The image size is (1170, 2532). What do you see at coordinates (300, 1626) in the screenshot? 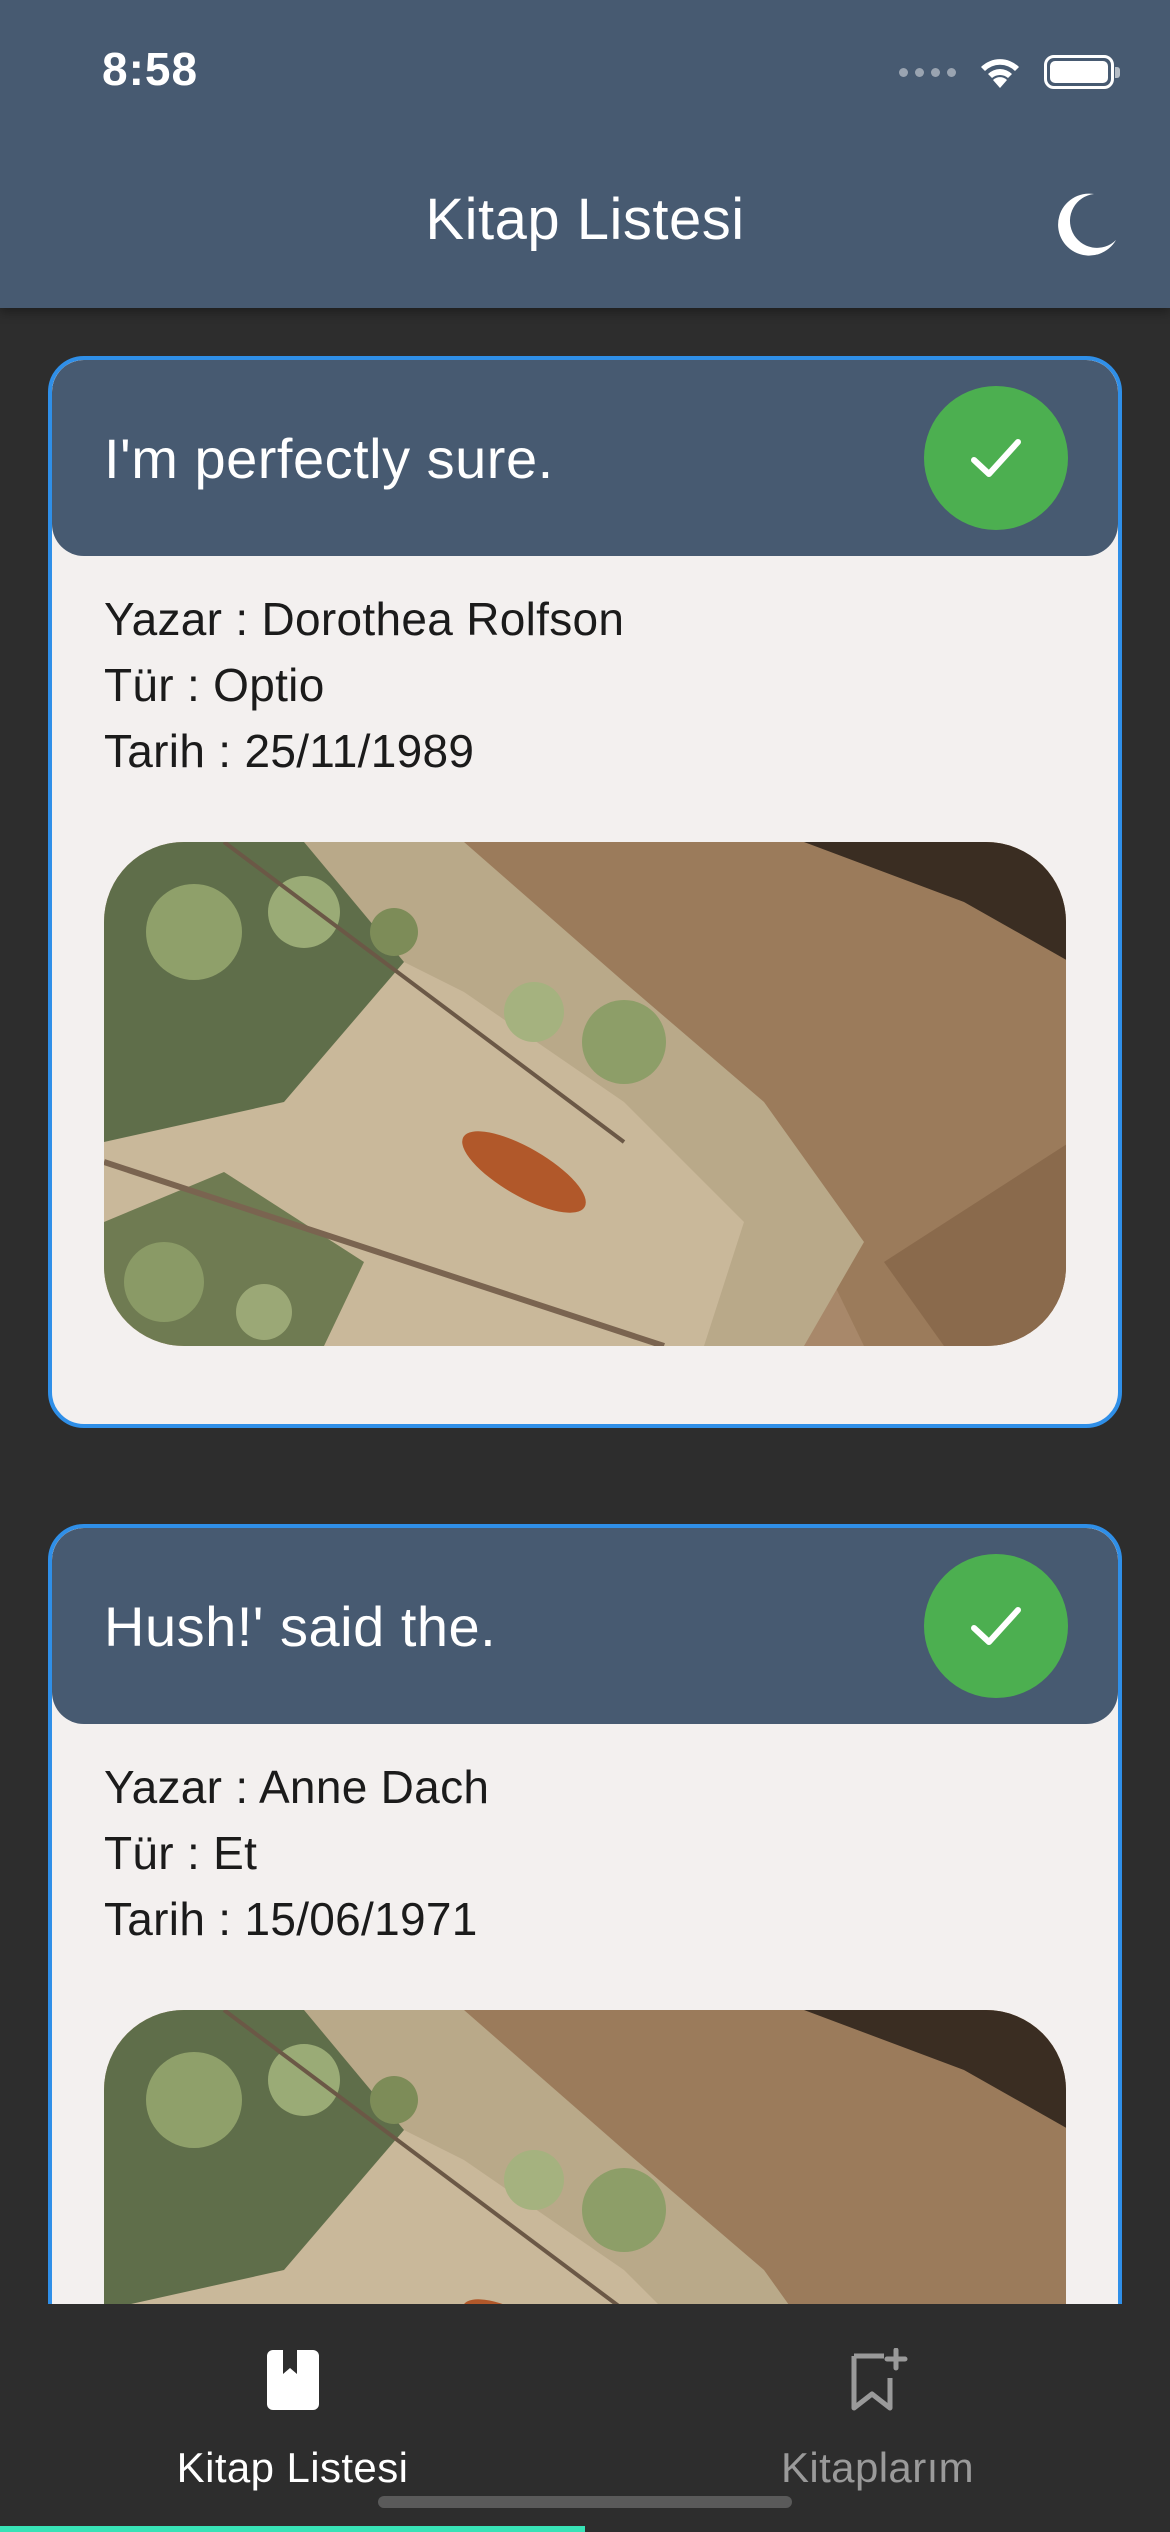
I see `book-title: Hush!' said the.` at bounding box center [300, 1626].